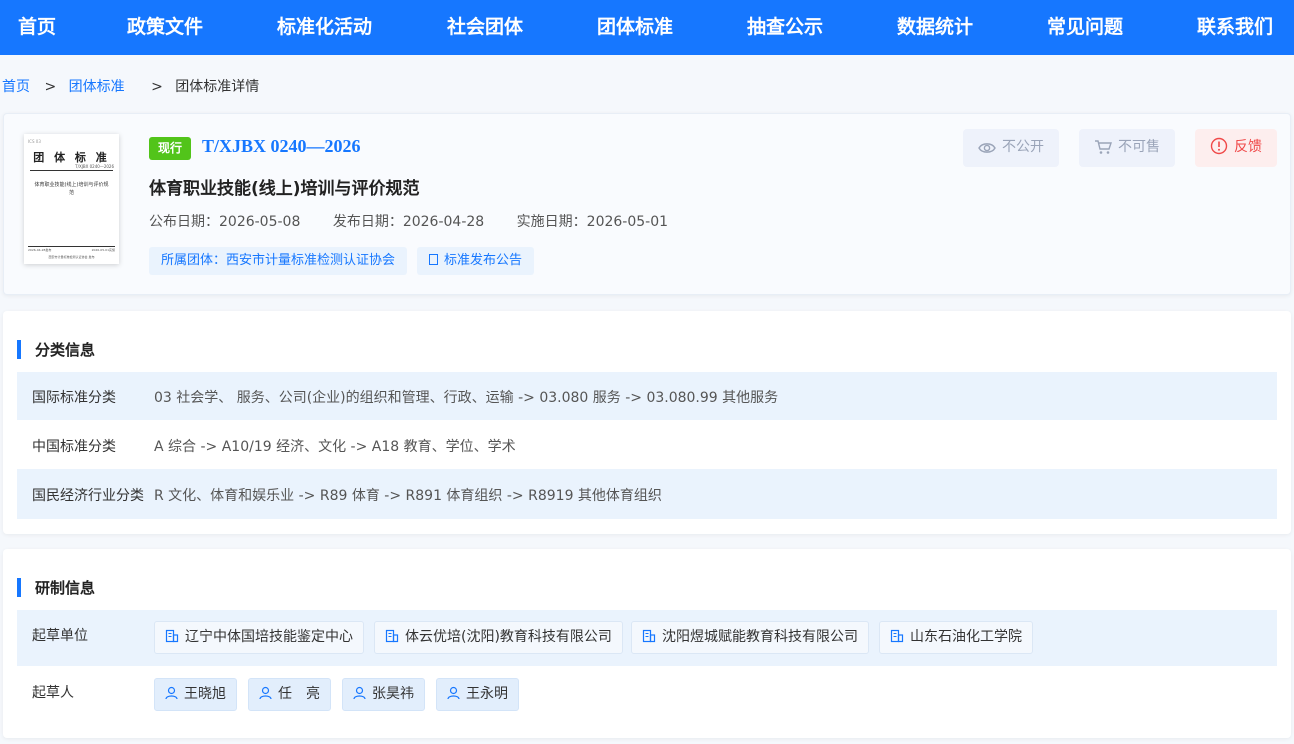  Describe the element at coordinates (289, 694) in the screenshot. I see `drafter-chip: 任 亮` at that location.